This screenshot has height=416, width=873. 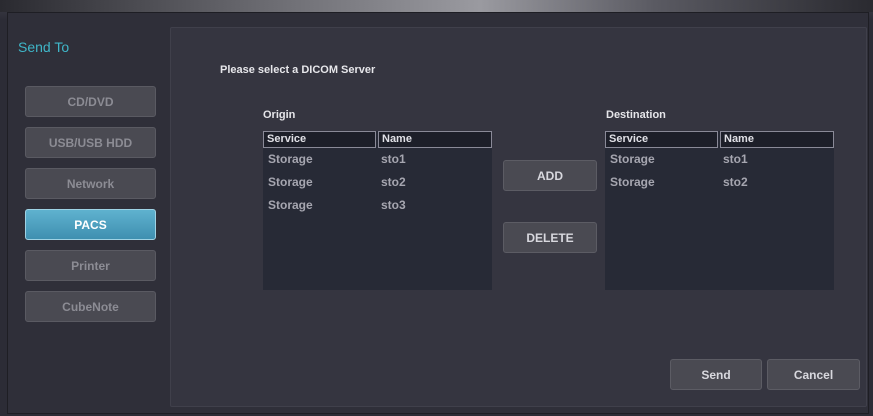 What do you see at coordinates (393, 159) in the screenshot?
I see `origin-row-name: sto1` at bounding box center [393, 159].